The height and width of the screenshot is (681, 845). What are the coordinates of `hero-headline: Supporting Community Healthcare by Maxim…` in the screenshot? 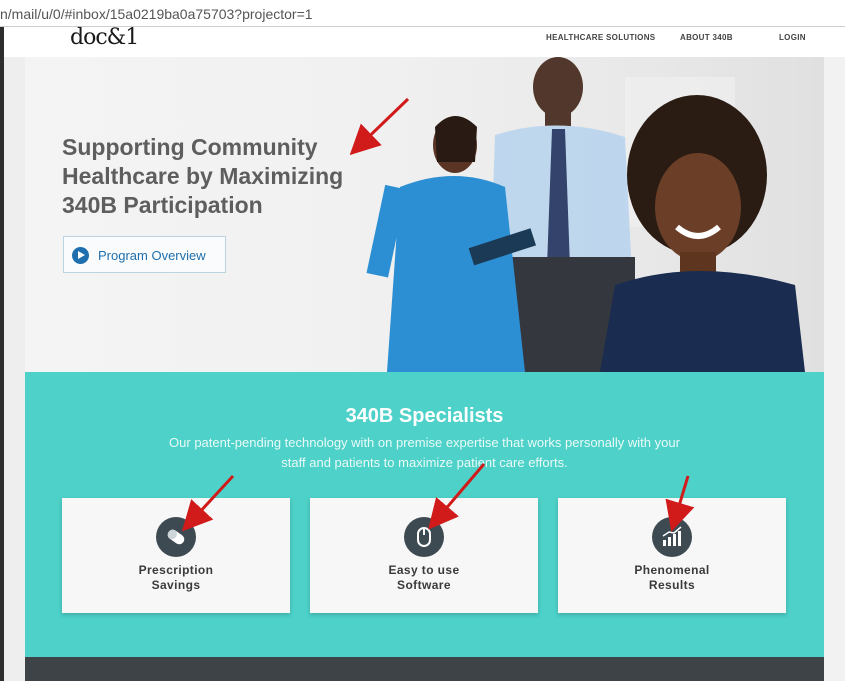 It's located at (232, 176).